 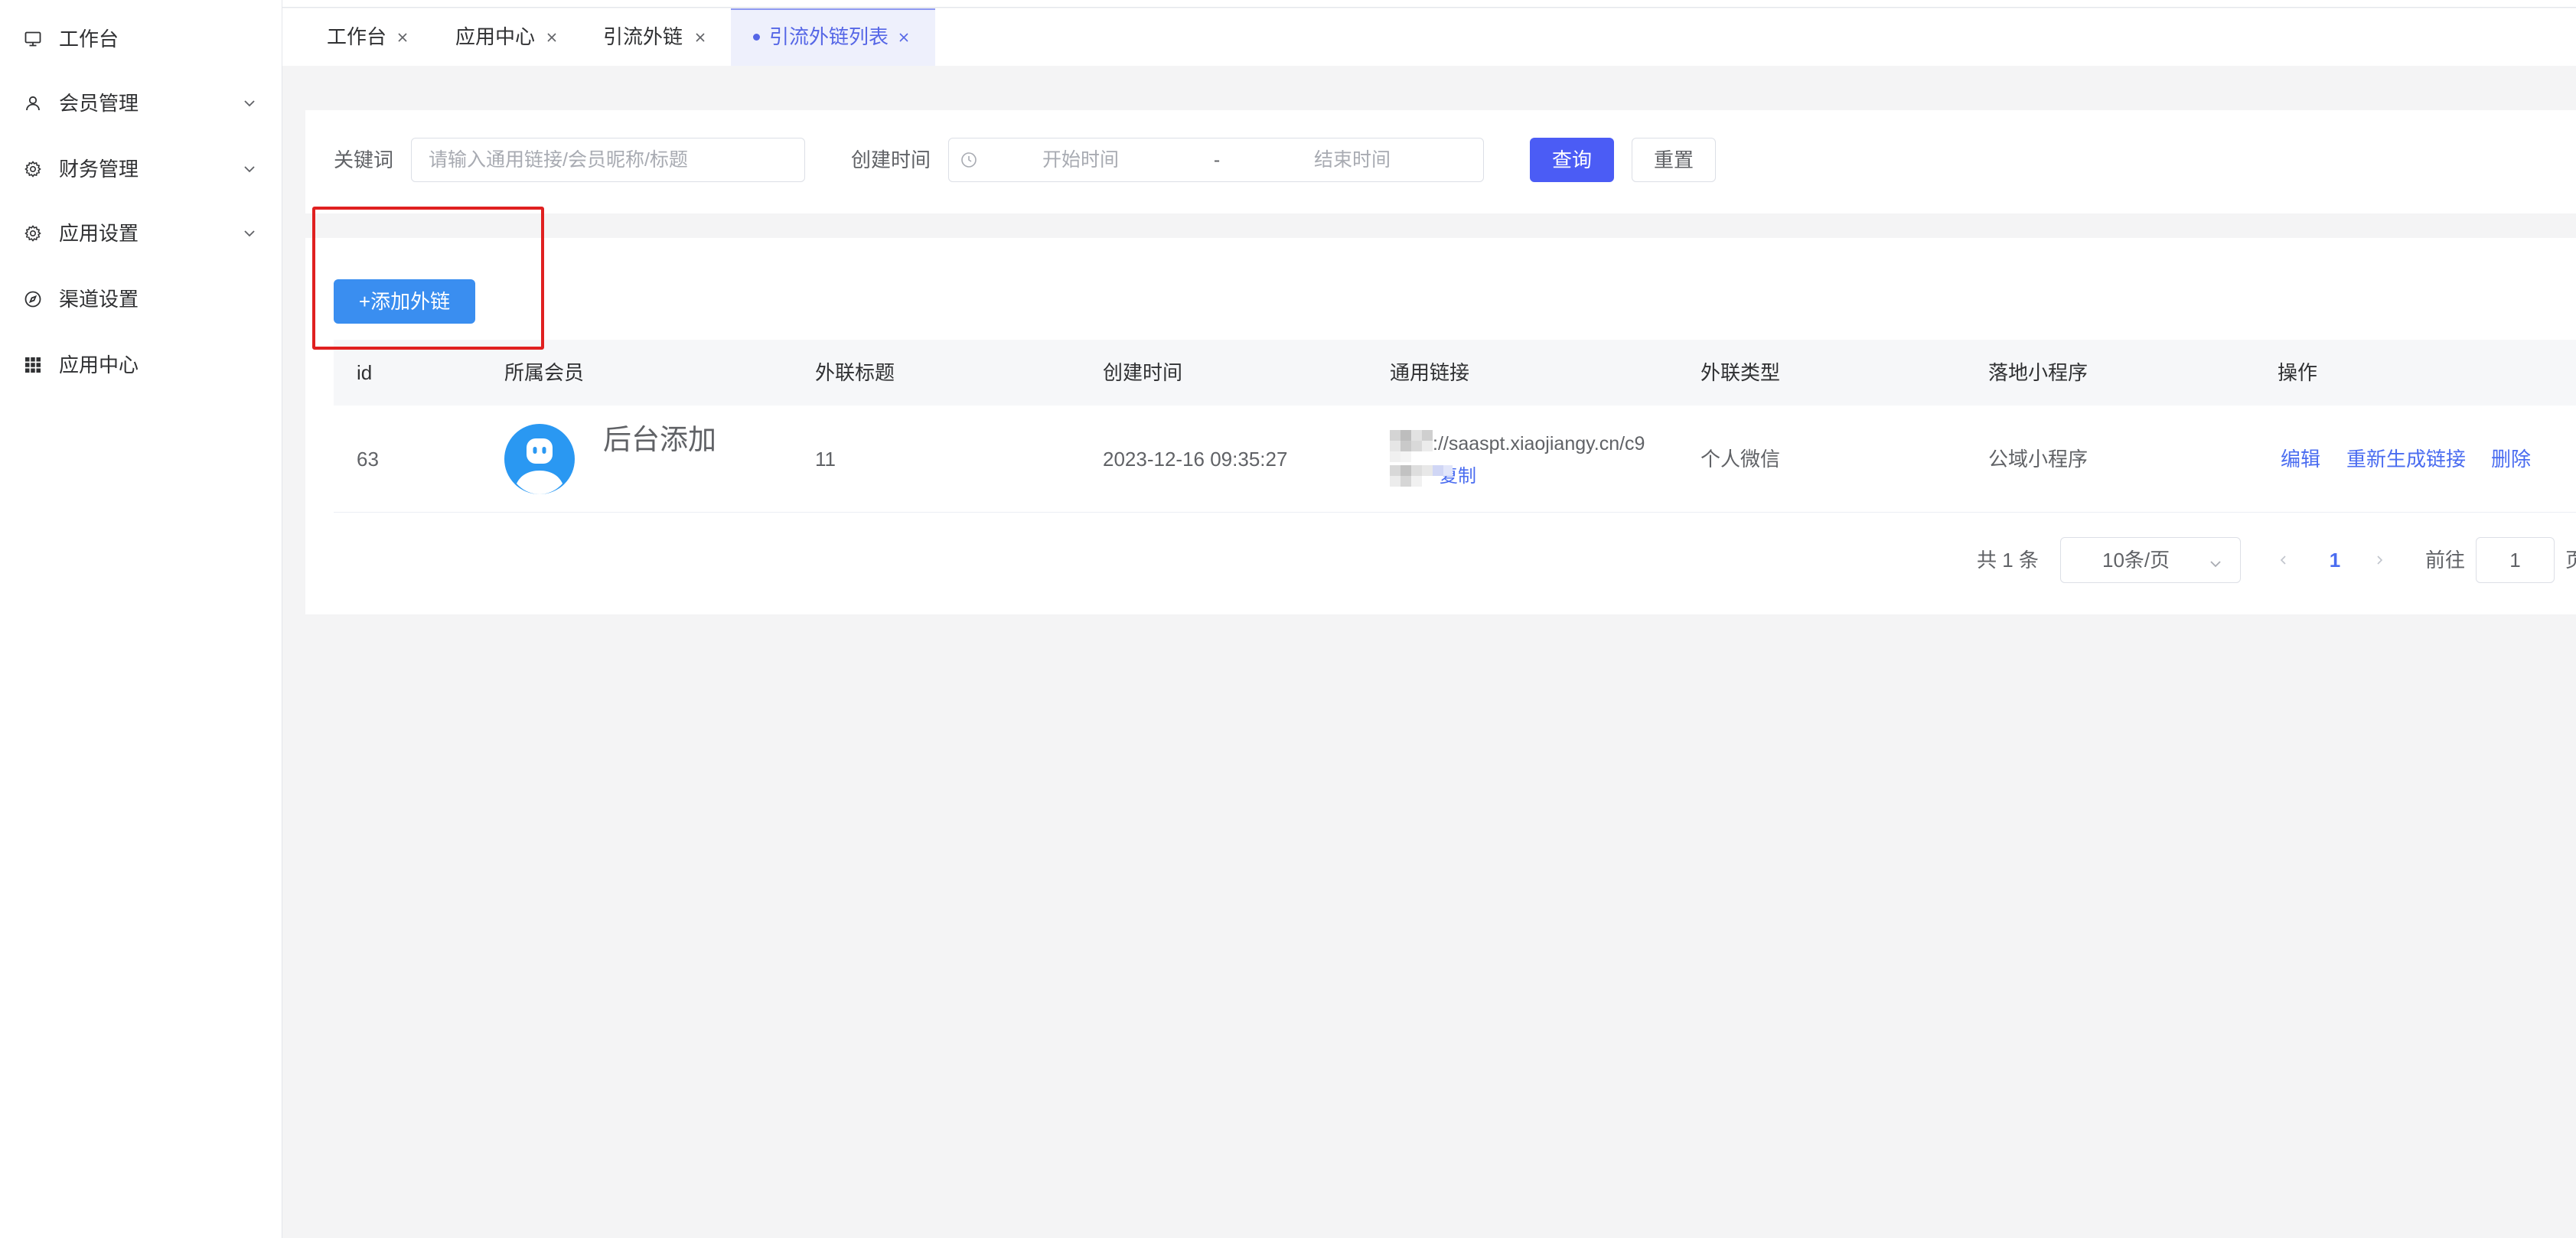 I want to click on column-header-actions: 操作, so click(x=2298, y=372).